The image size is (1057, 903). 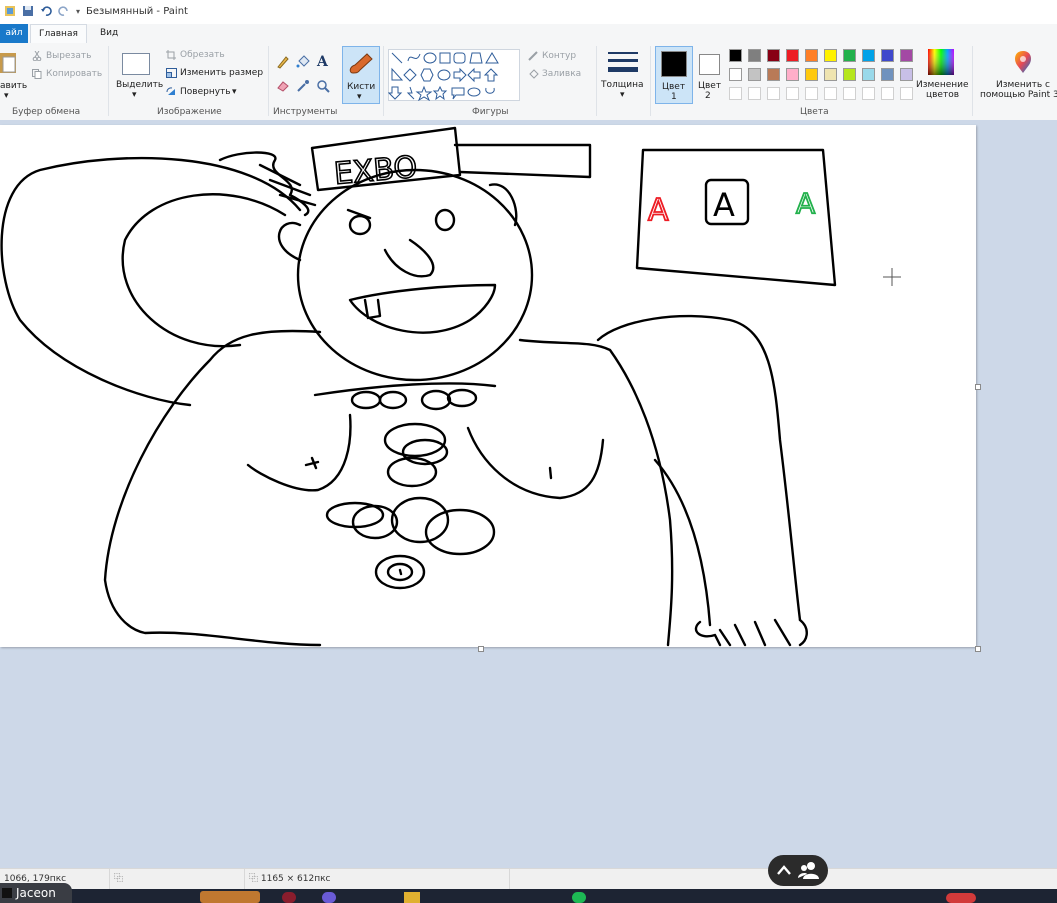 I want to click on paste-button: авить, so click(x=13, y=86).